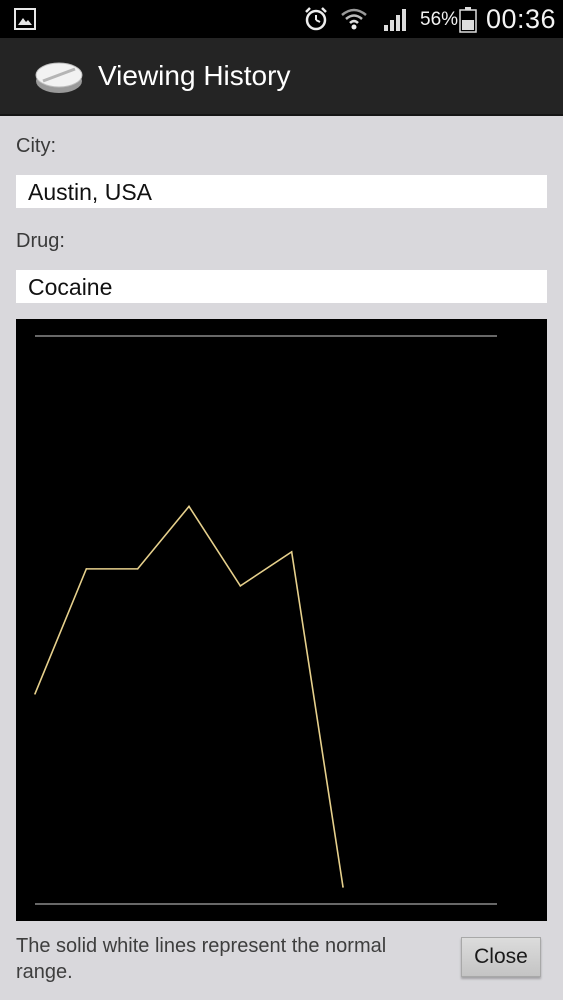  Describe the element at coordinates (521, 19) in the screenshot. I see `clock: 00:36` at that location.